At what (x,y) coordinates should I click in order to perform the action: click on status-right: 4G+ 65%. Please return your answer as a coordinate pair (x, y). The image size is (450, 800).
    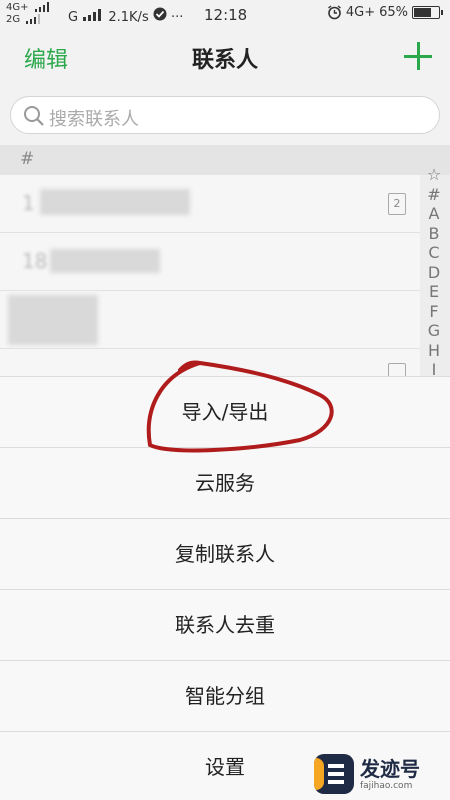
    Looking at the image, I should click on (385, 12).